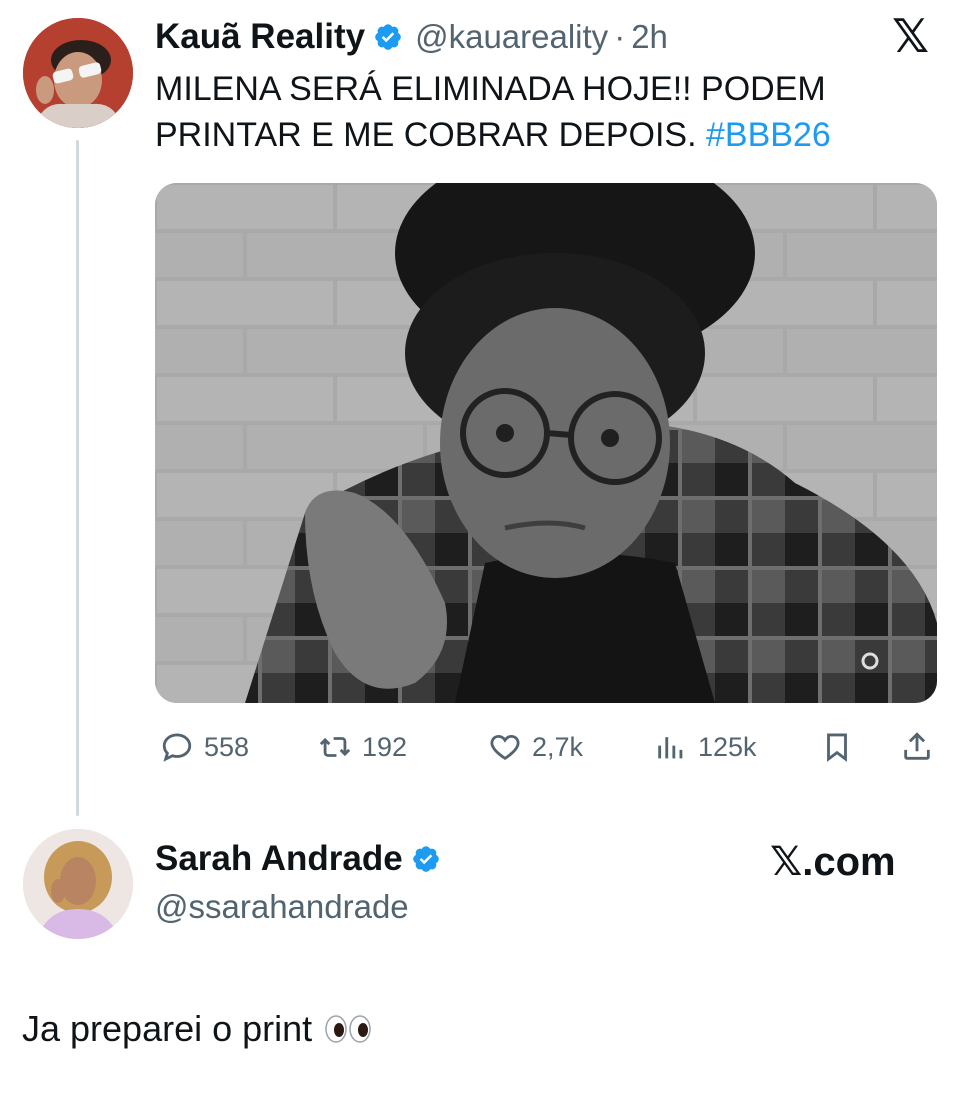 The width and height of the screenshot is (959, 1119). I want to click on thread-connector-line, so click(77, 478).